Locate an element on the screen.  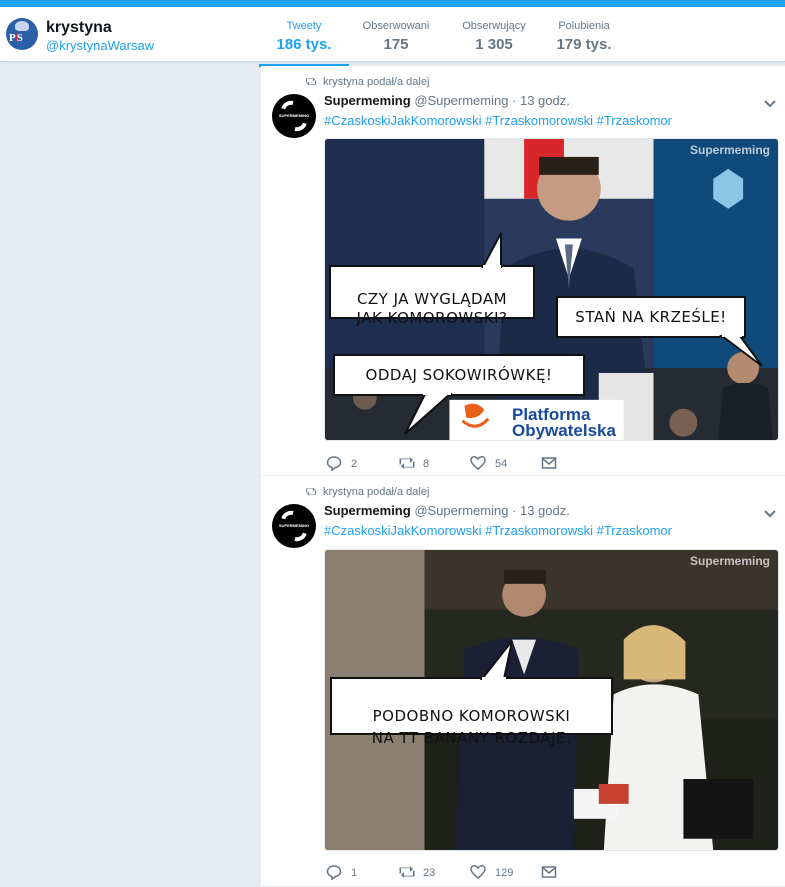
speech-bubble: CZY JA WYGLĄDAM JAK KOMOROWSKI? is located at coordinates (432, 279).